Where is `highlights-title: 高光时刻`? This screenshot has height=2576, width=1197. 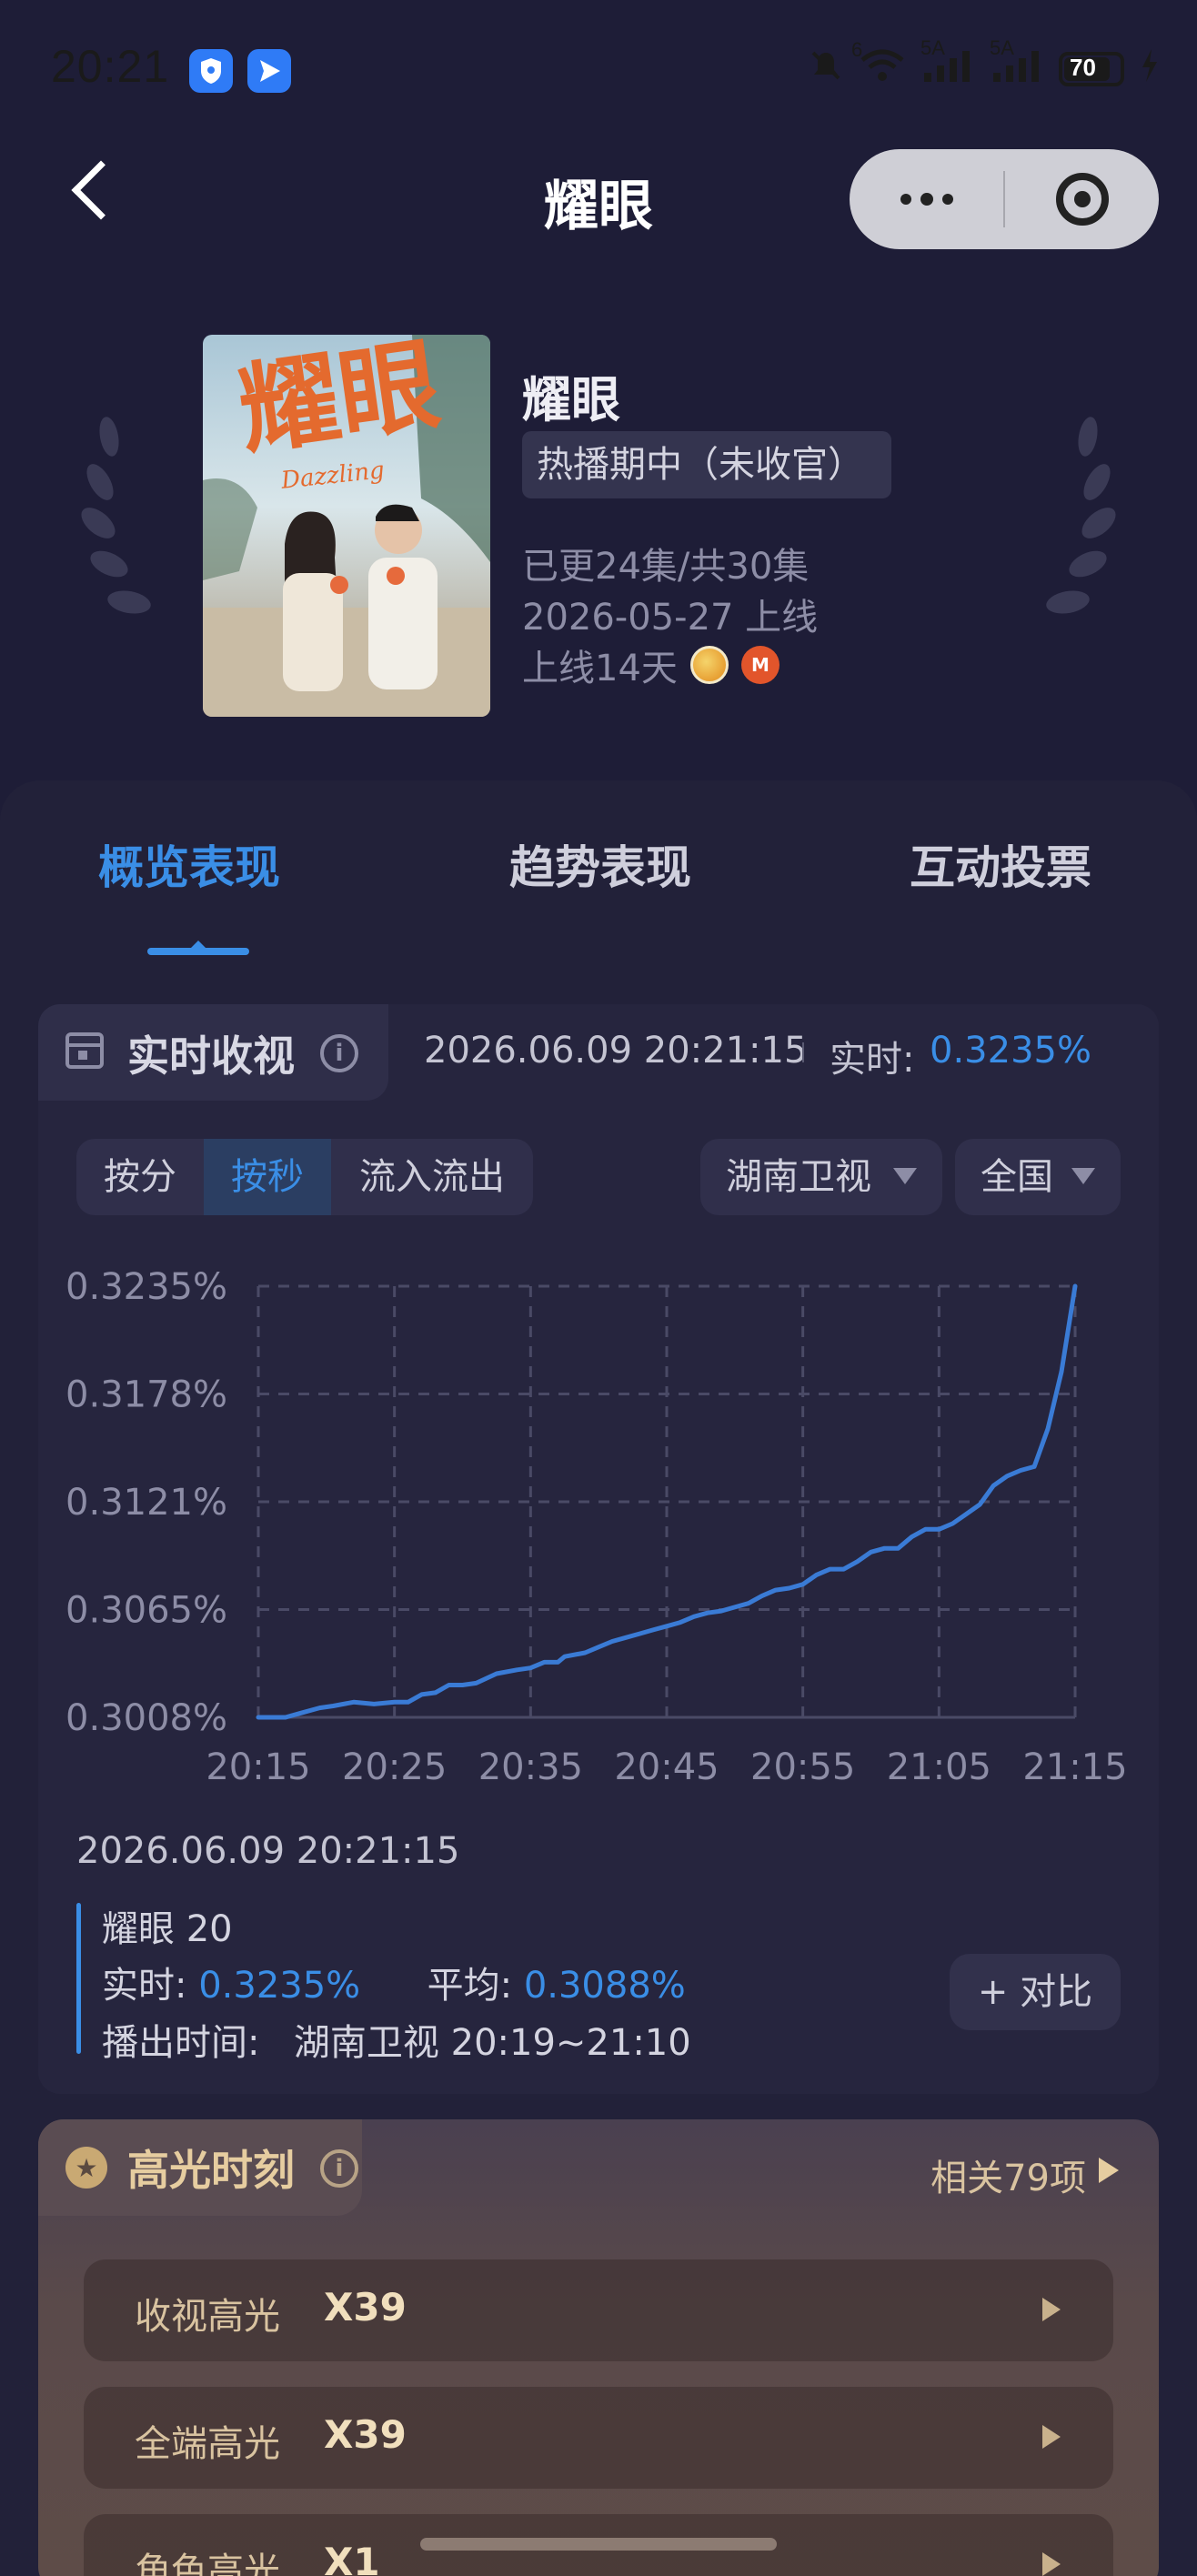 highlights-title: 高光时刻 is located at coordinates (211, 2170).